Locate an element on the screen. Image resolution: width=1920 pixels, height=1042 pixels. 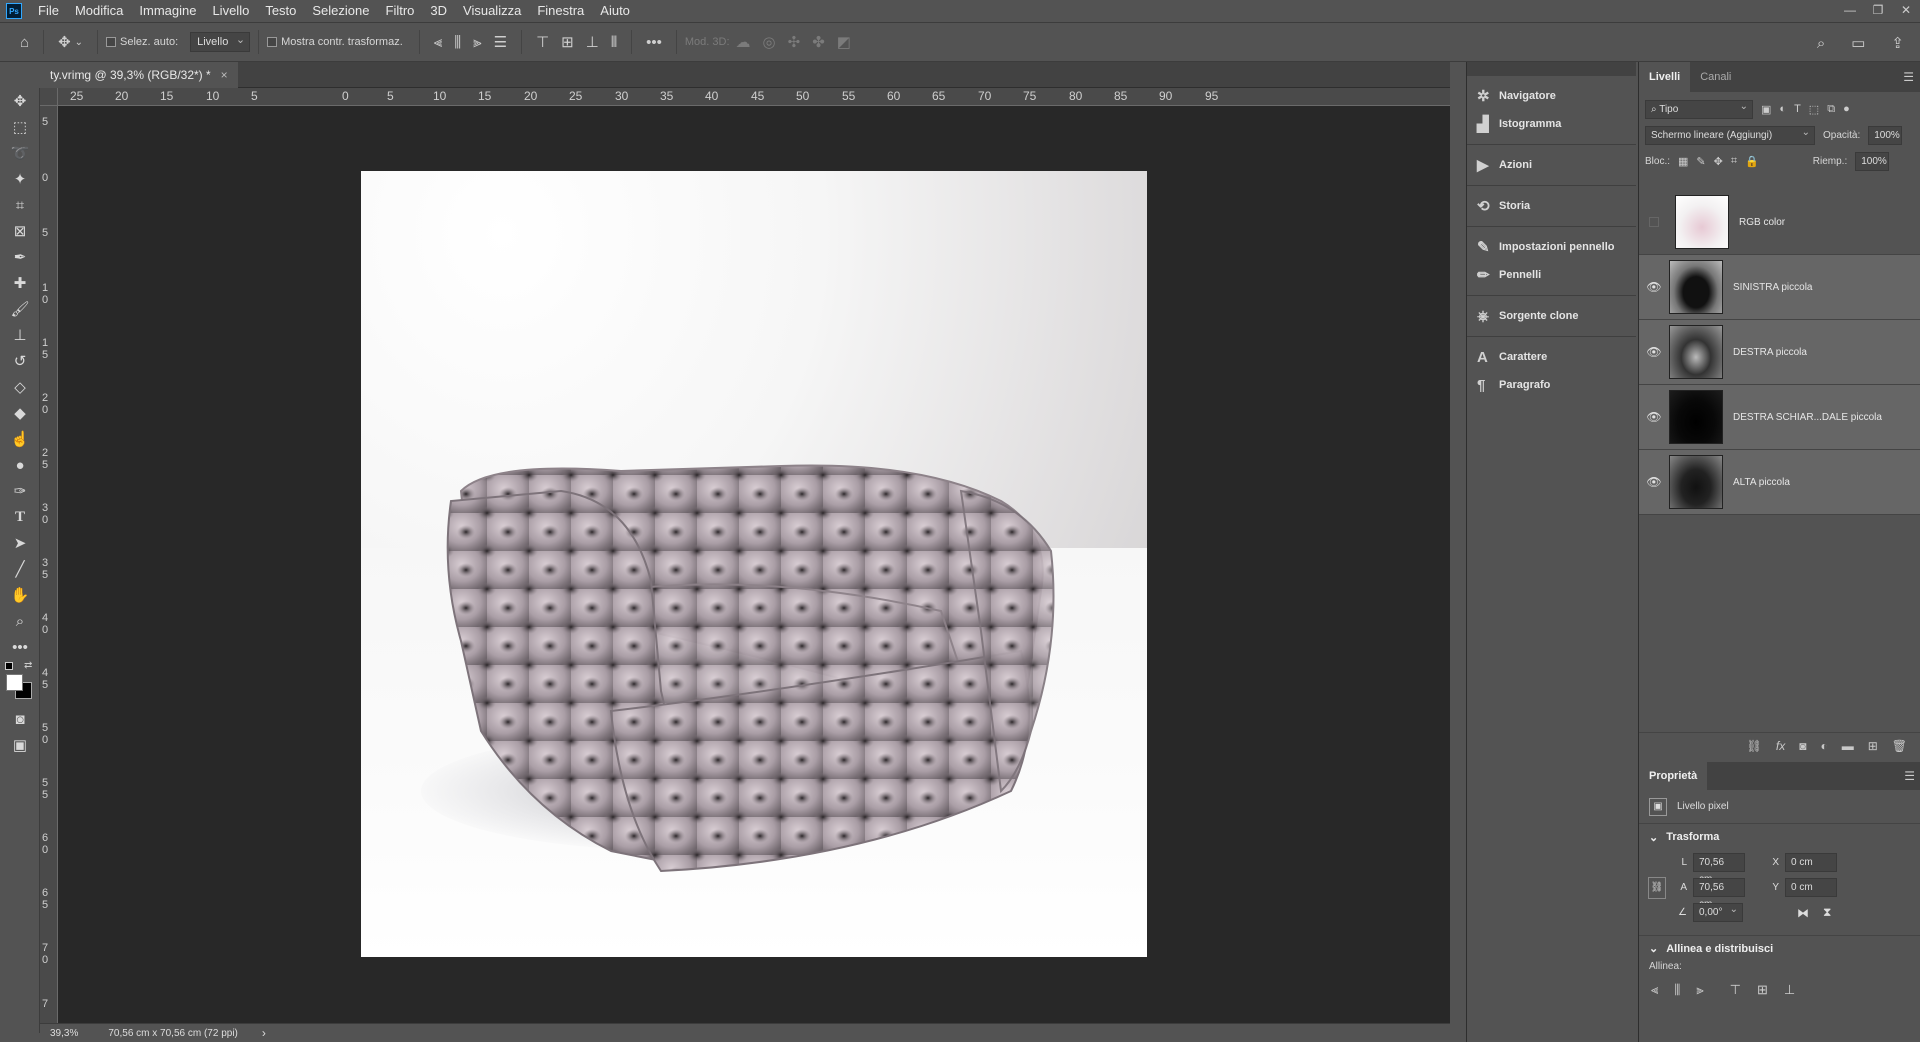
minimize-icon: — is located at coordinates (1850, 11).